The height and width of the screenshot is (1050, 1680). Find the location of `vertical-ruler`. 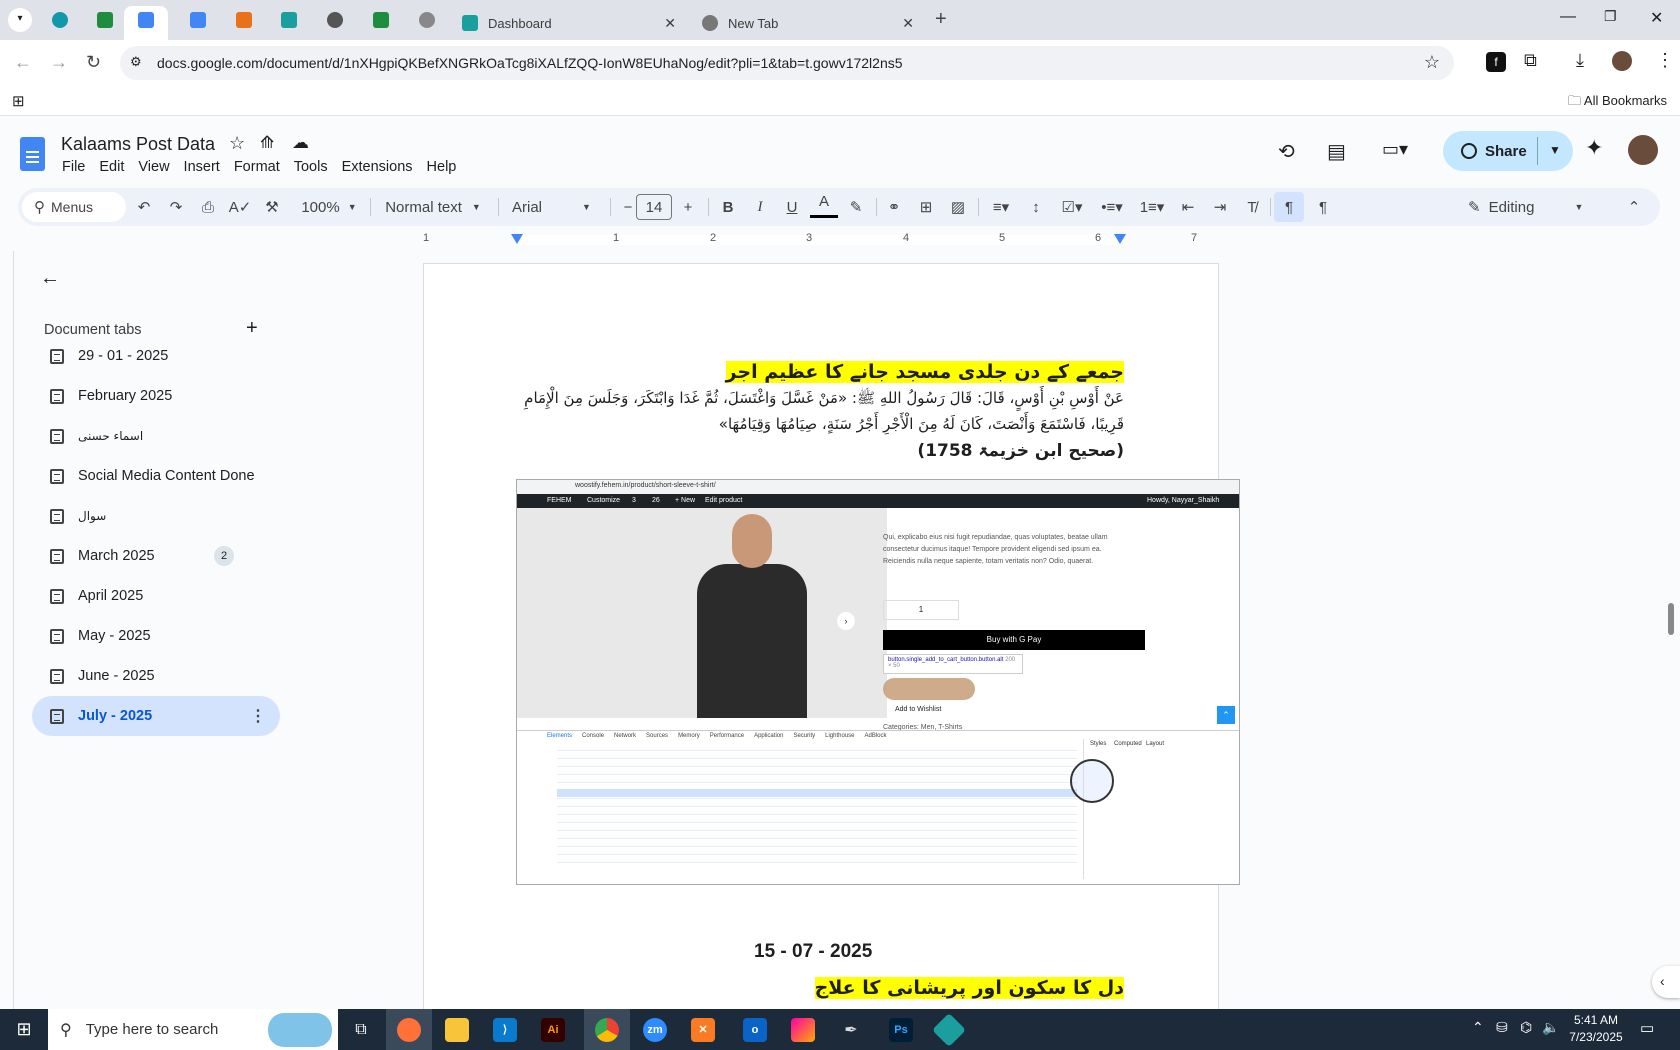

vertical-ruler is located at coordinates (7, 631).